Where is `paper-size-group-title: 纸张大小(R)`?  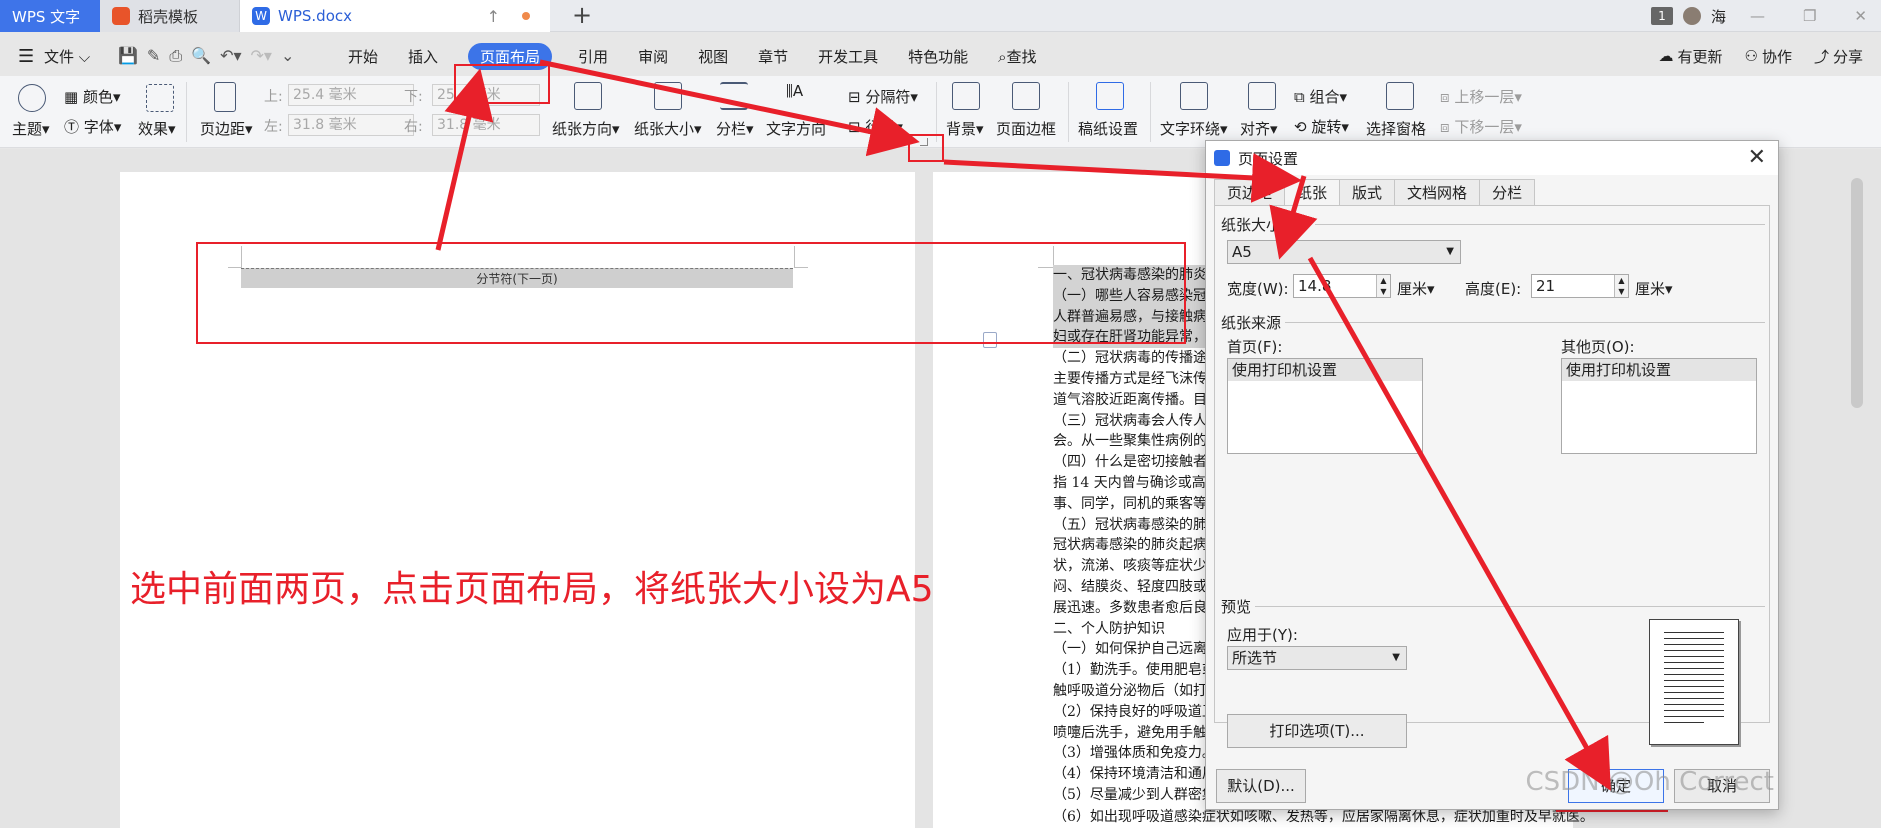
paper-size-group-title: 纸张大小(R) is located at coordinates (1262, 225).